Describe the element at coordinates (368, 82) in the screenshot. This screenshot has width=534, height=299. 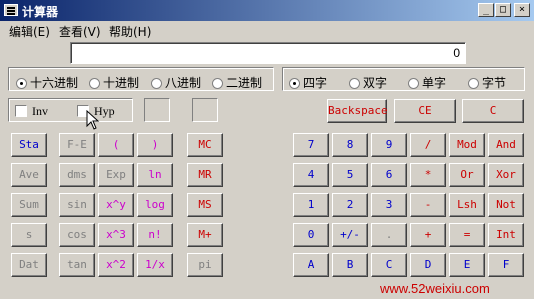
I see `radio-dword: 双字` at that location.